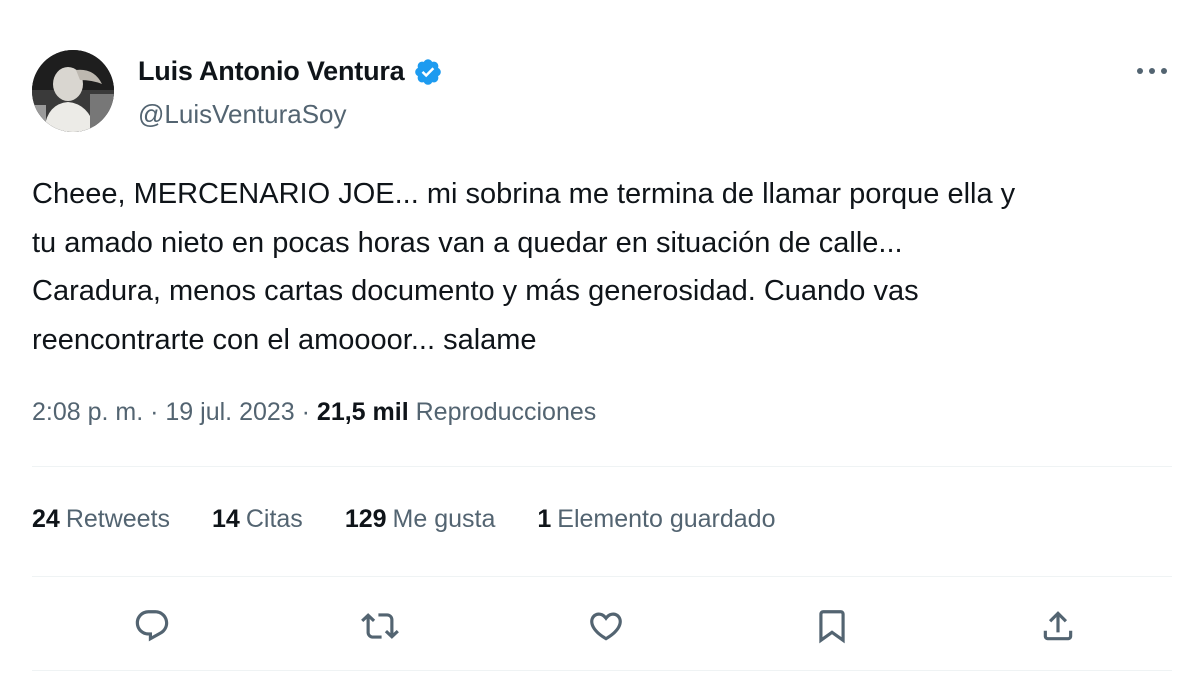  I want to click on more-dots-icon, so click(1152, 71).